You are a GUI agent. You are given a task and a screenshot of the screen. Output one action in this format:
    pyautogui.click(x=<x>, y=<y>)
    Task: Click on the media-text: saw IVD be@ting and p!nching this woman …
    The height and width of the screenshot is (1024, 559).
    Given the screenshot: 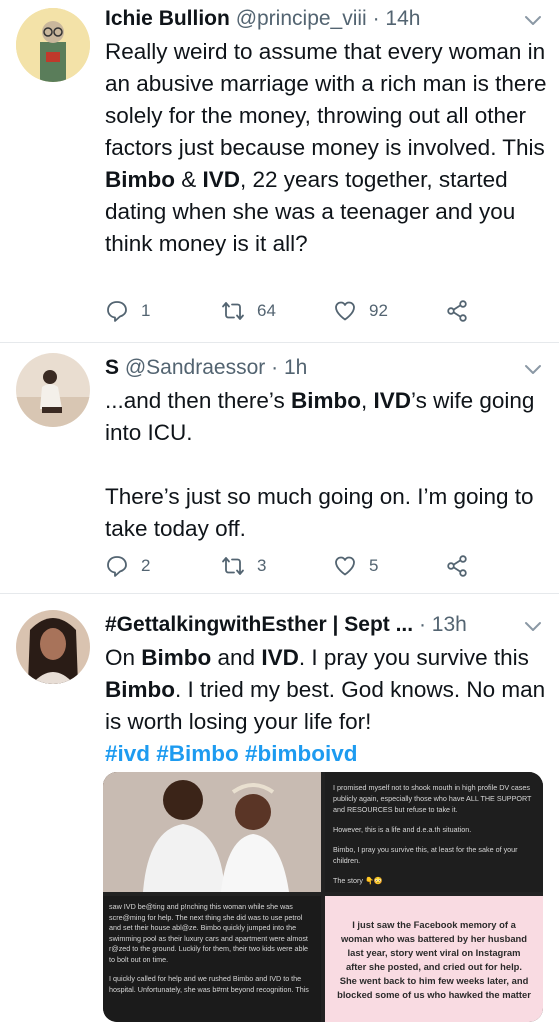 What is the action you would take?
    pyautogui.click(x=209, y=933)
    